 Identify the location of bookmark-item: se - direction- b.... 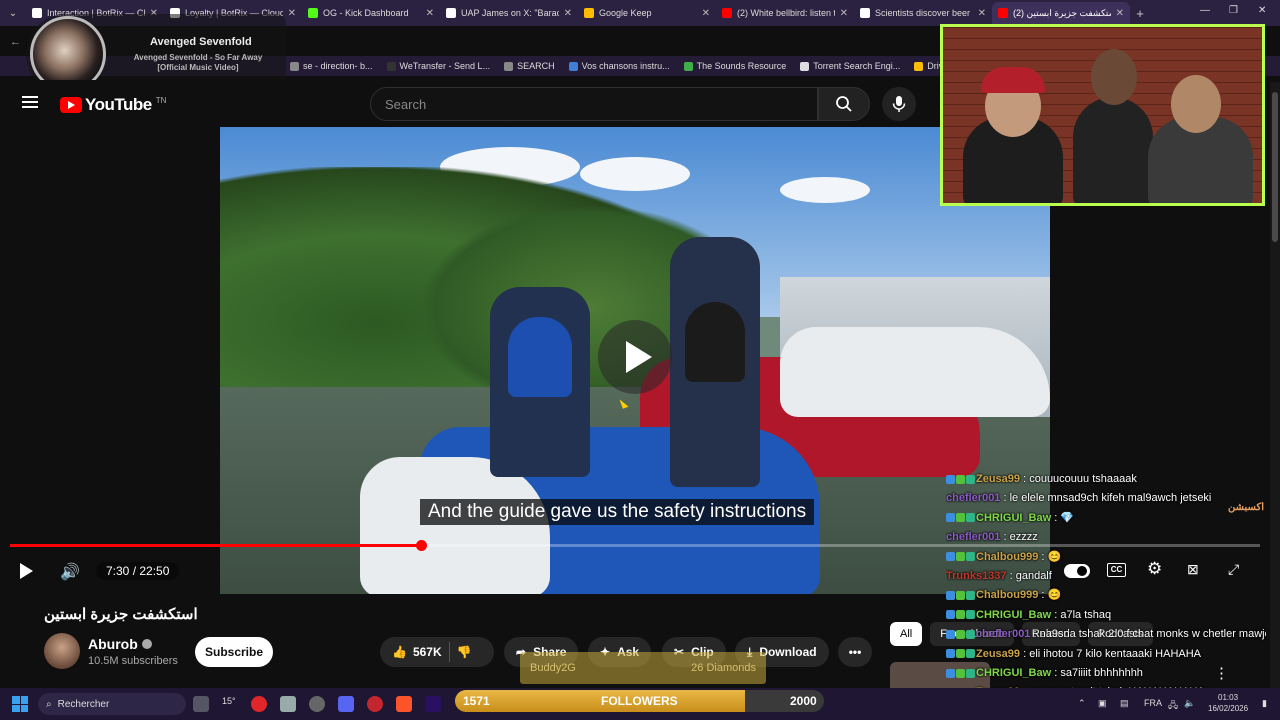
(331, 66).